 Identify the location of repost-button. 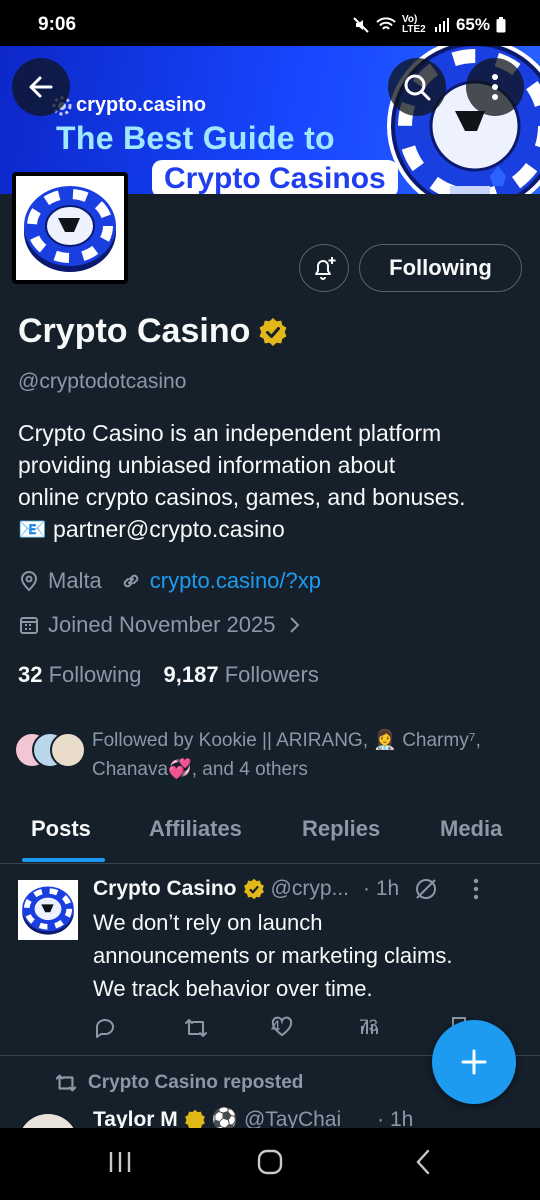
(196, 1028).